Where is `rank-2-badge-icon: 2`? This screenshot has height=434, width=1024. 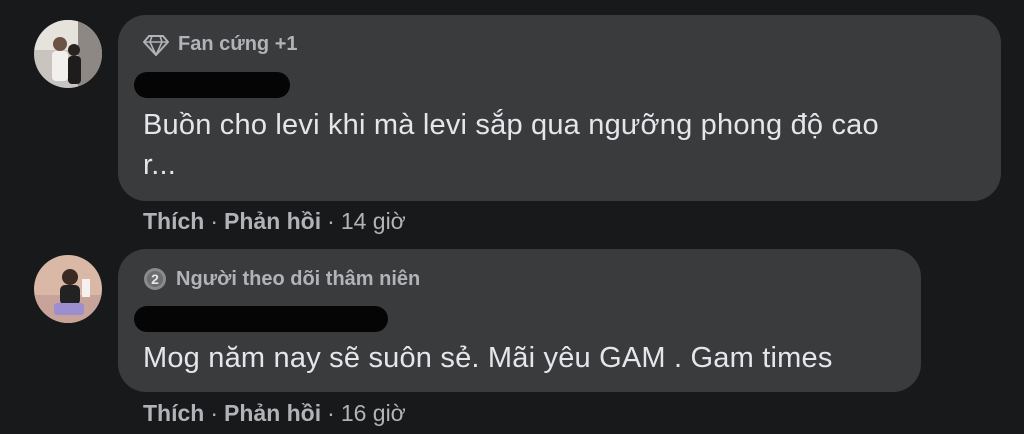 rank-2-badge-icon: 2 is located at coordinates (155, 279).